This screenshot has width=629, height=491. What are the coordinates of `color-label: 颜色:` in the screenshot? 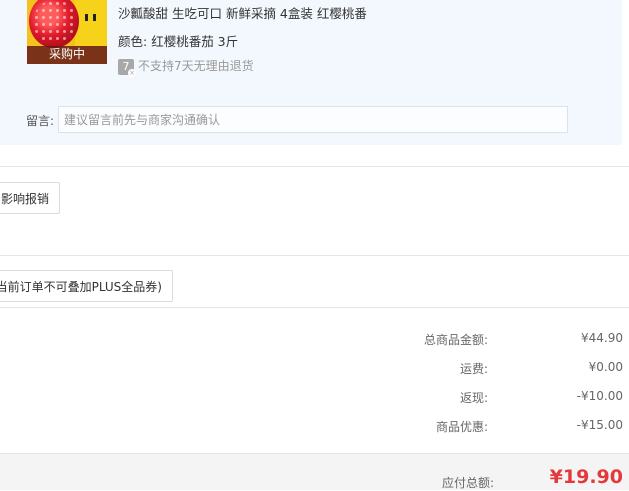 It's located at (133, 41).